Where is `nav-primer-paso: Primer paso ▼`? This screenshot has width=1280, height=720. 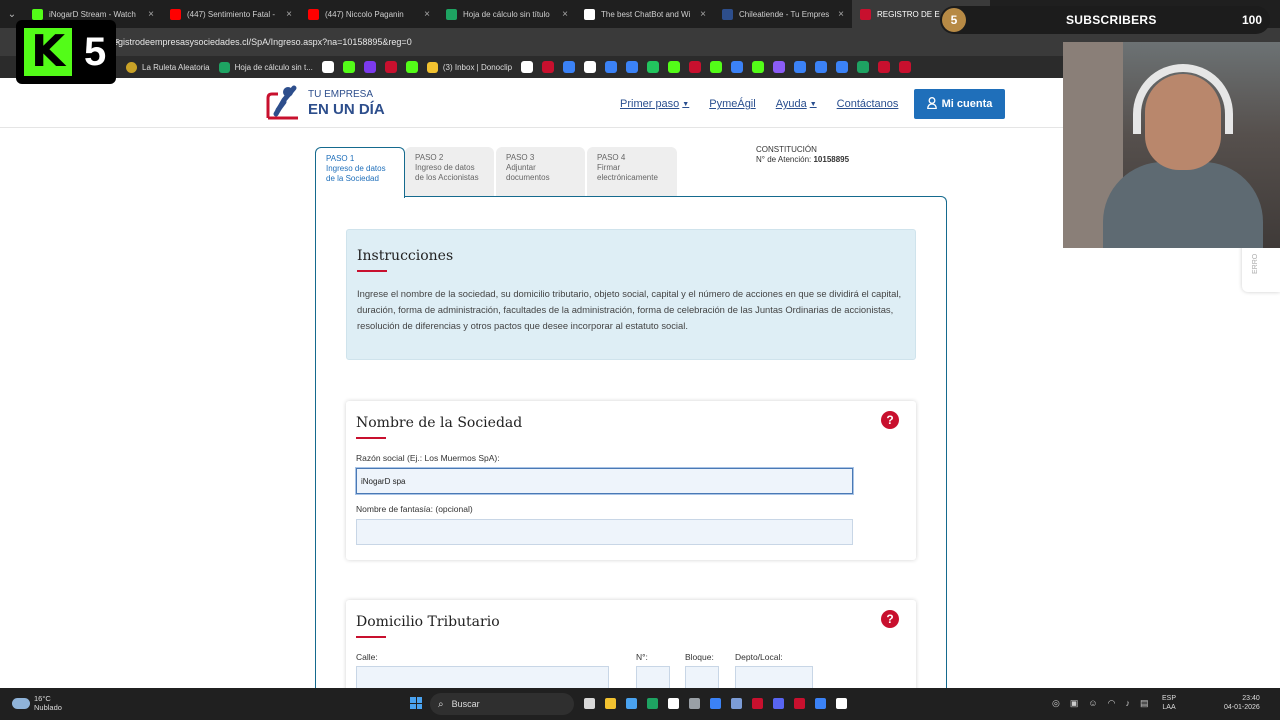
nav-primer-paso: Primer paso ▼ is located at coordinates (654, 104).